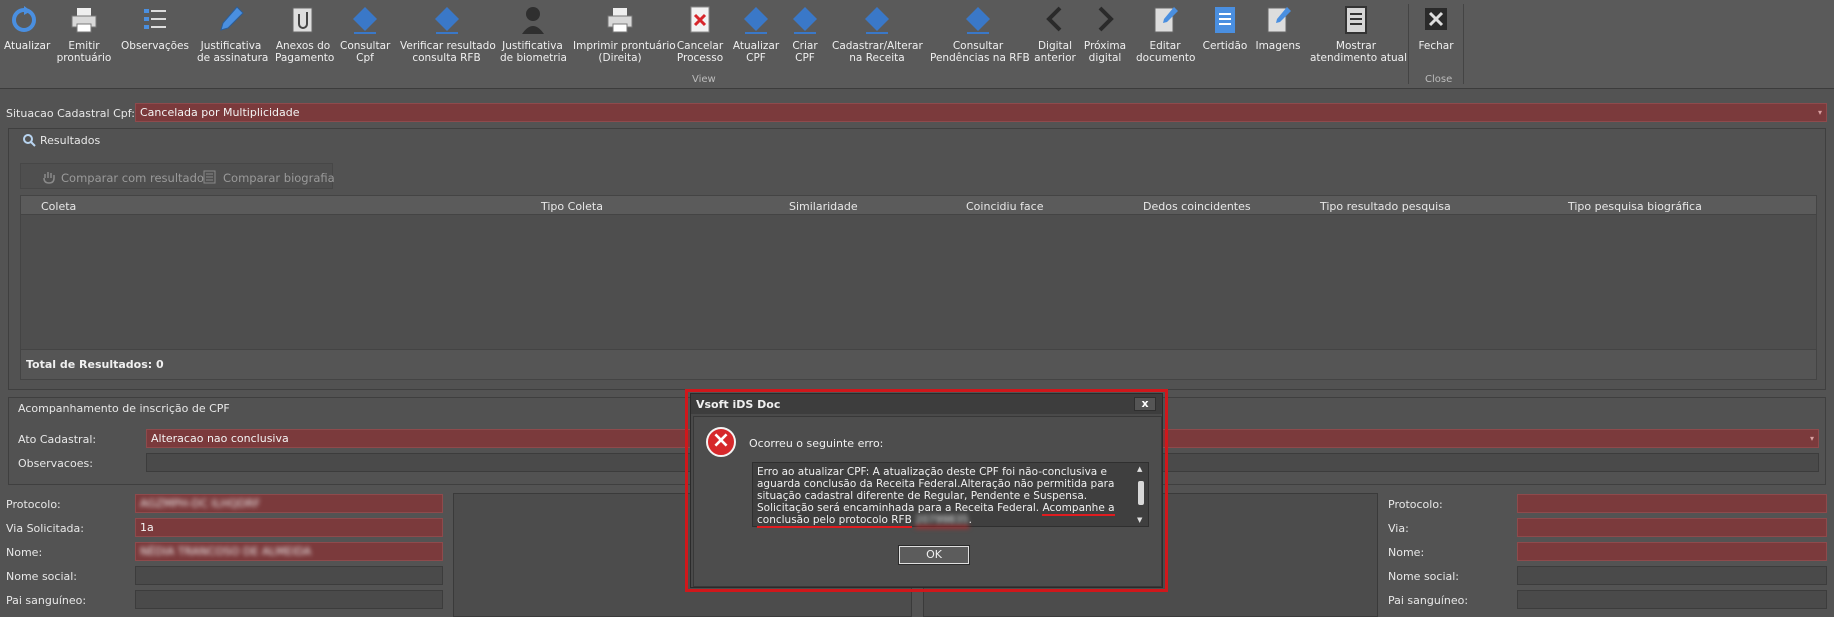 The width and height of the screenshot is (1834, 617). I want to click on mostrar-atendimento-button: Mostrar atendimento atual, so click(1358, 34).